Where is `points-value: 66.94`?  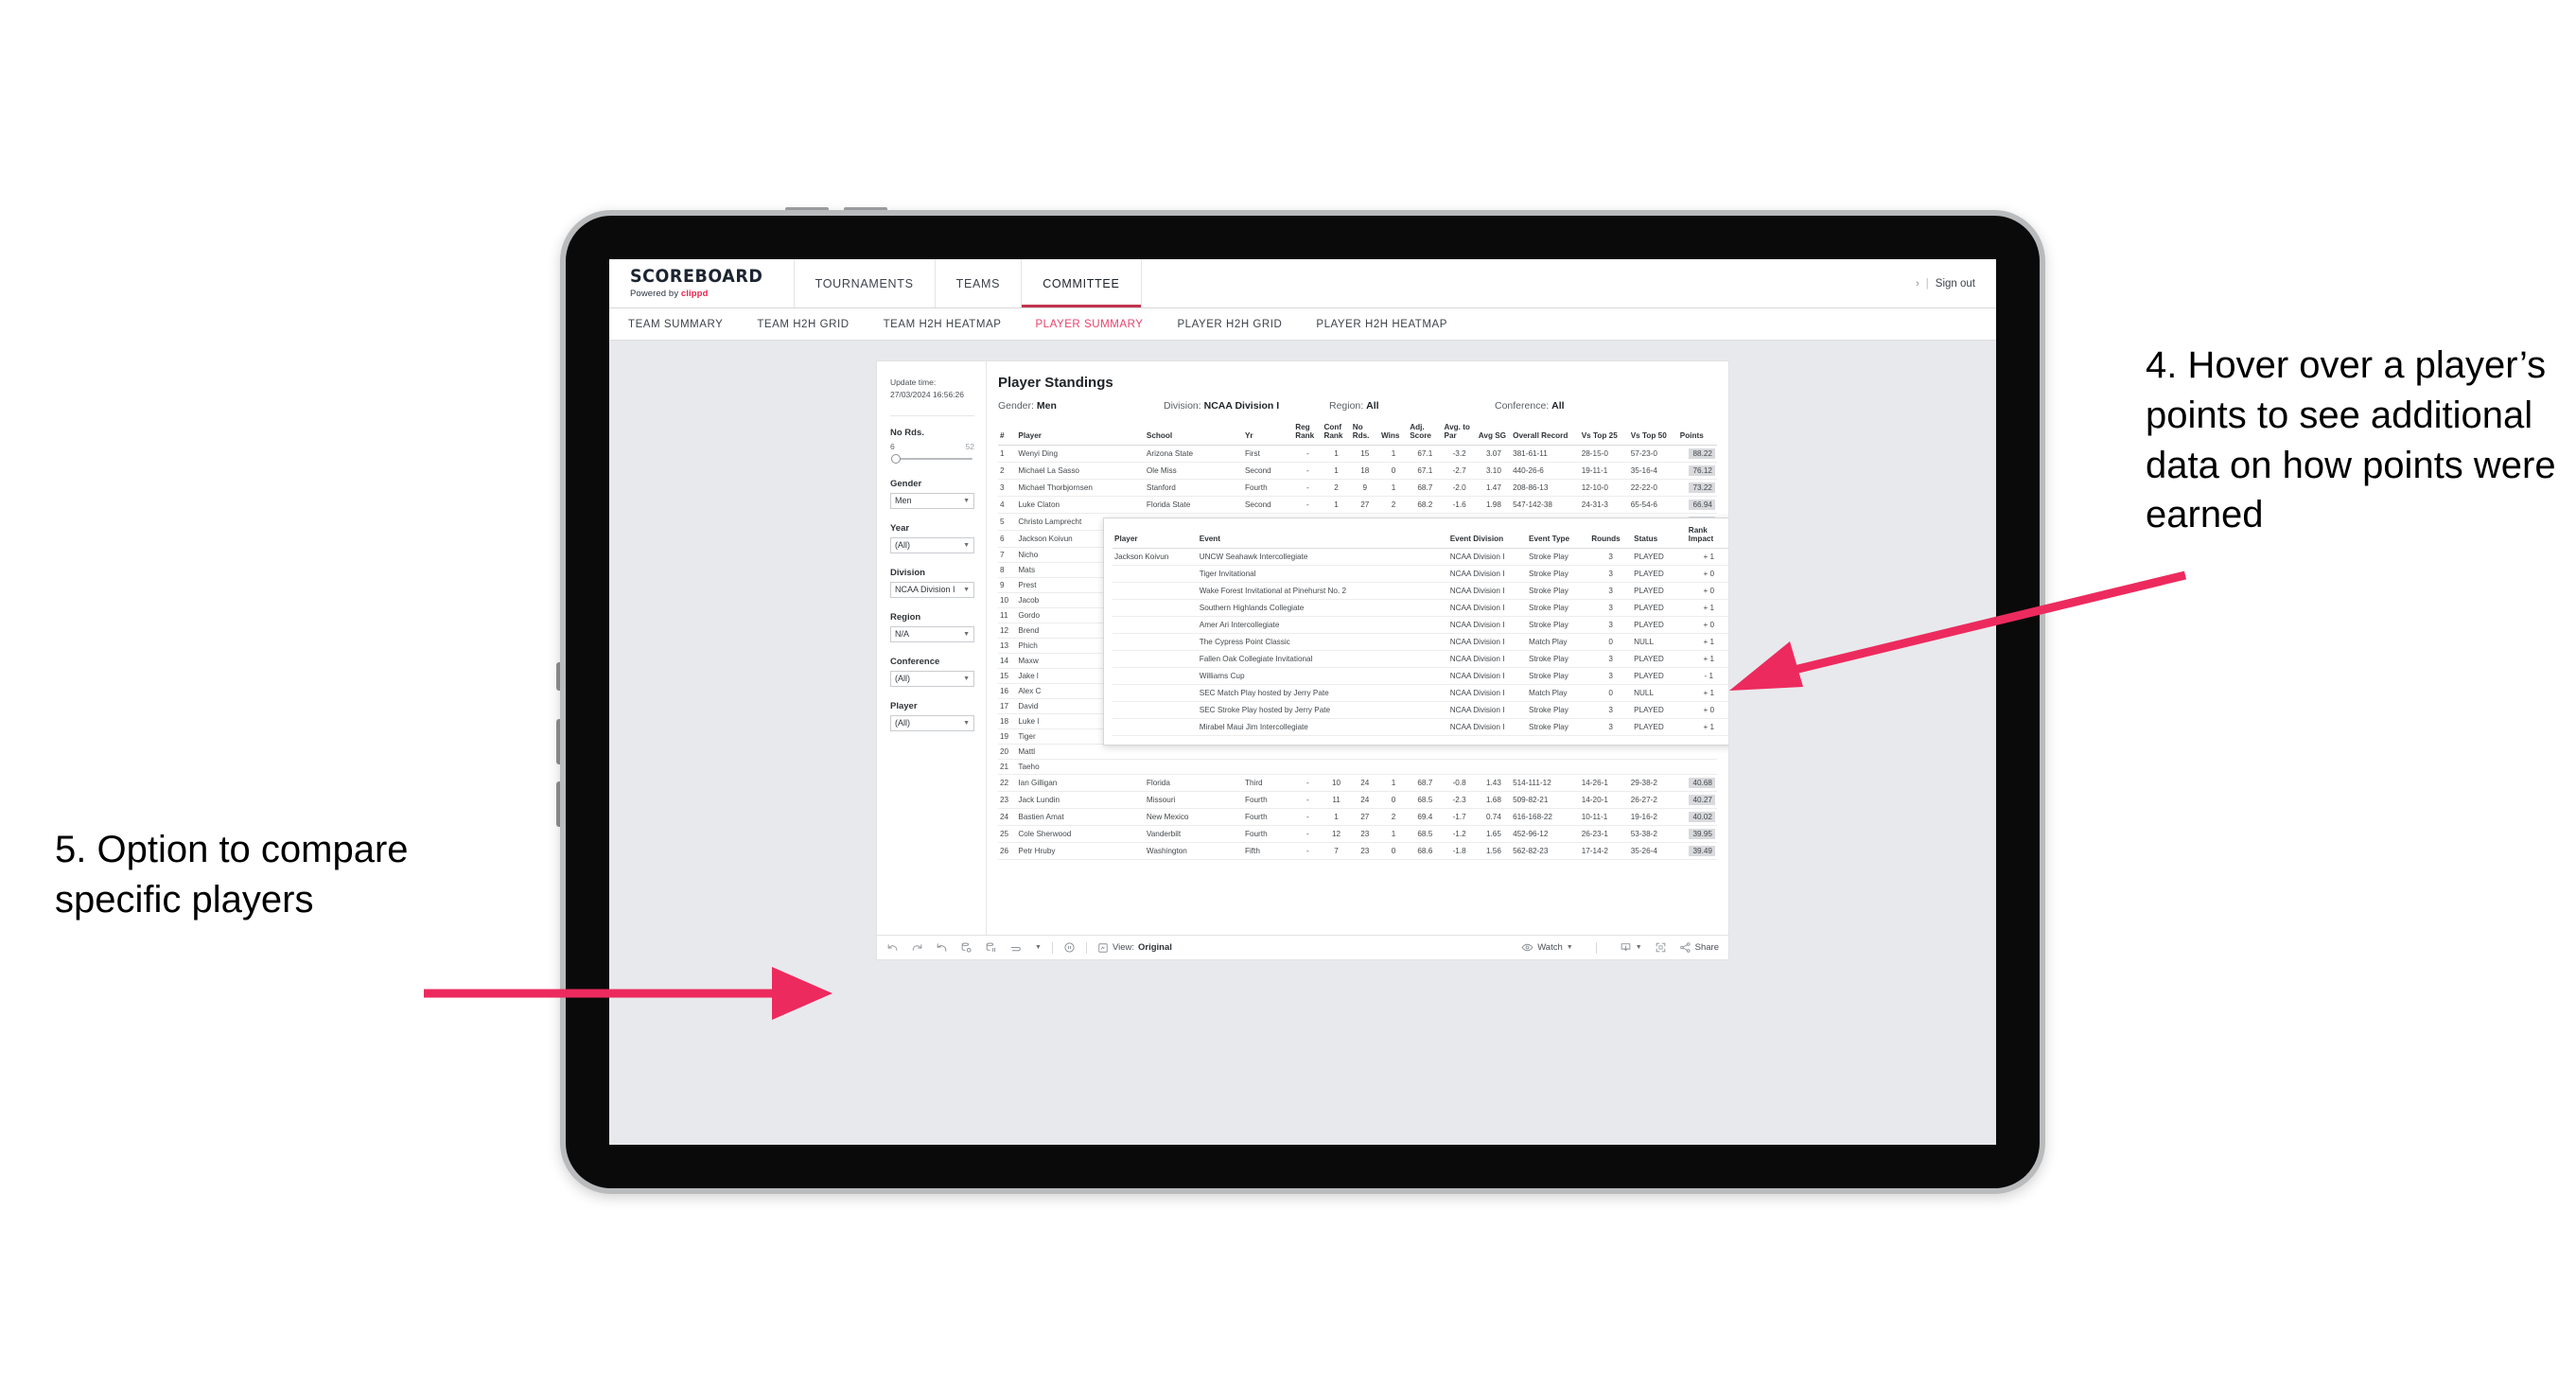
points-value: 66.94 is located at coordinates (1702, 505).